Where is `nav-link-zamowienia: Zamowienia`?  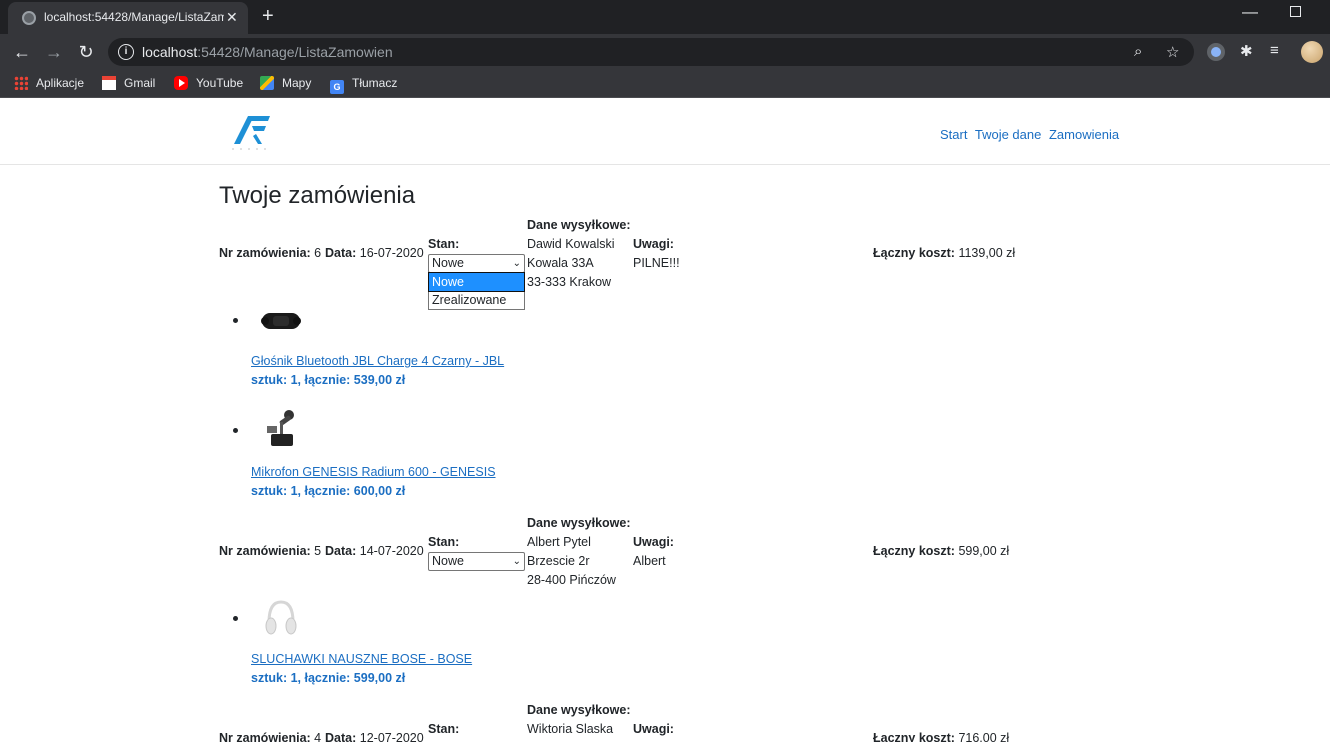 nav-link-zamowienia: Zamowienia is located at coordinates (1084, 134).